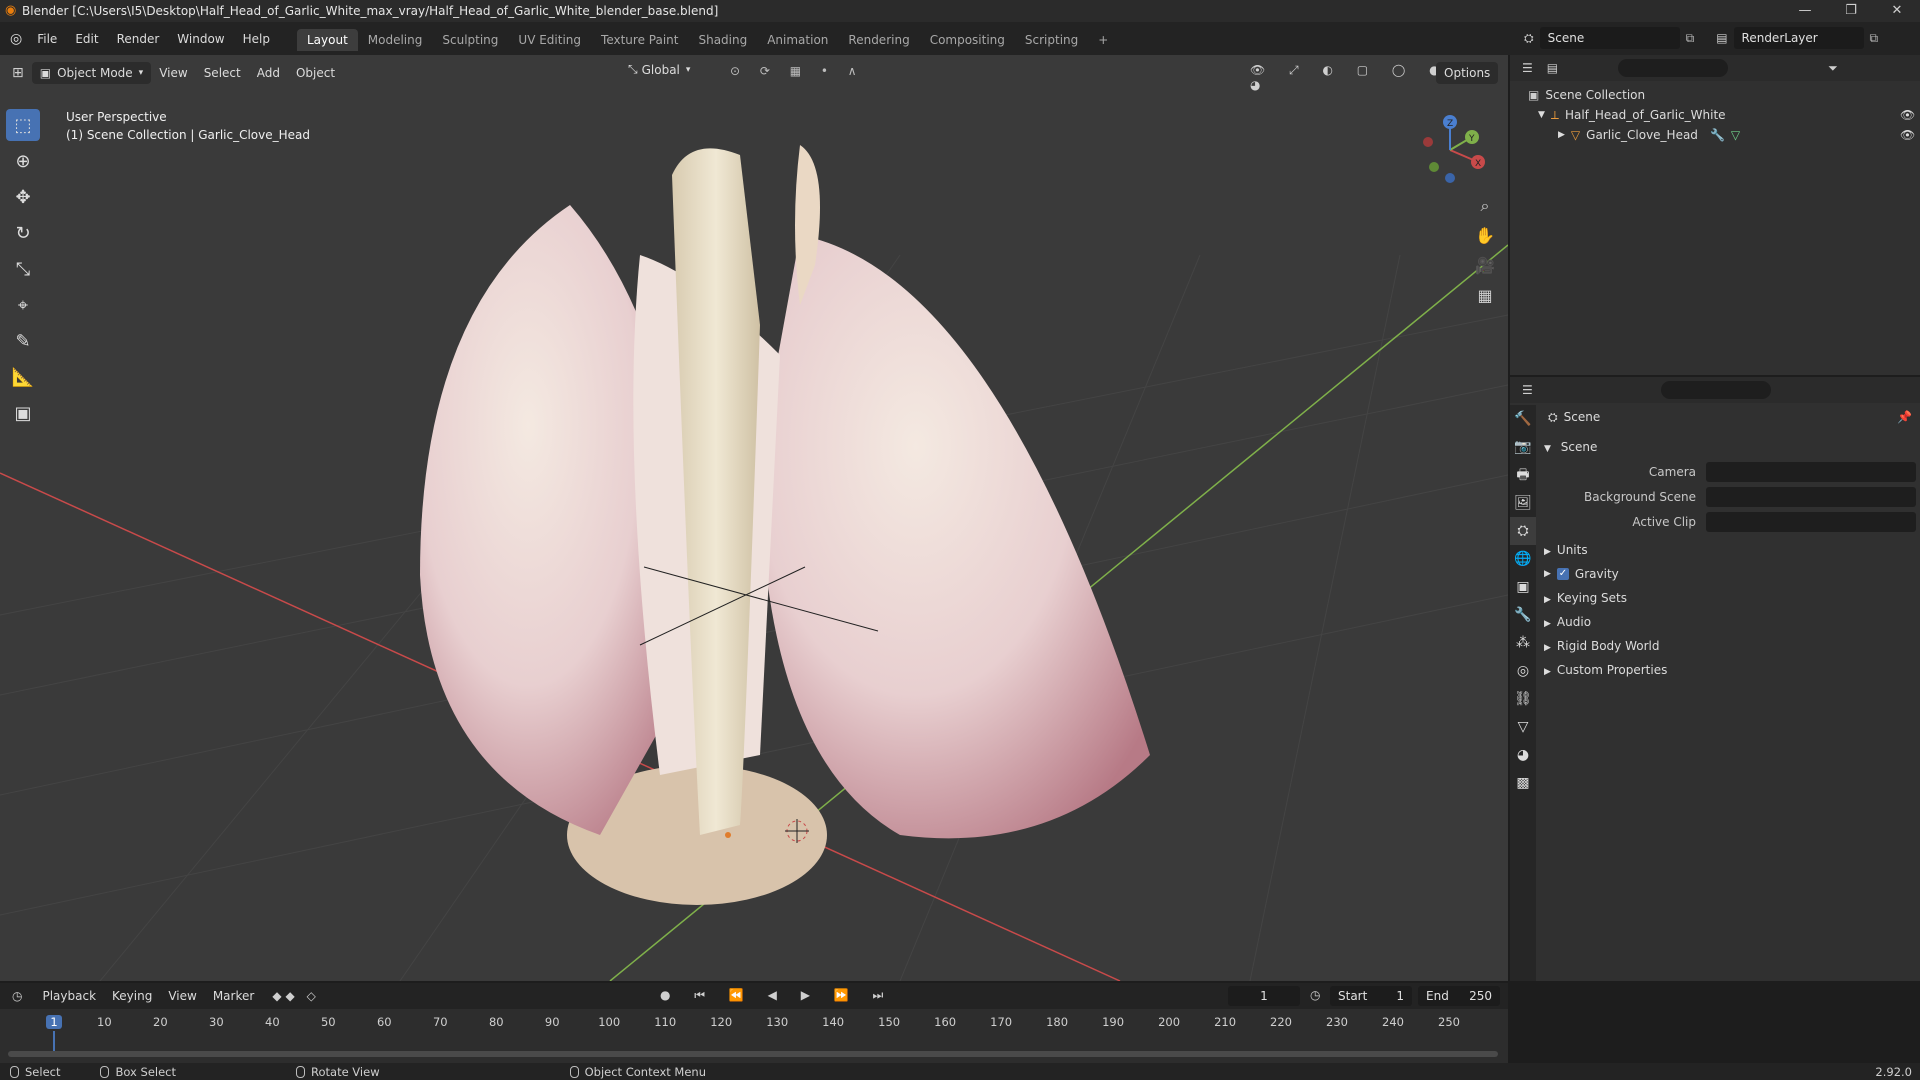 The image size is (1920, 1080). What do you see at coordinates (23, 269) in the screenshot?
I see `scale-tool-icon: ⤡` at bounding box center [23, 269].